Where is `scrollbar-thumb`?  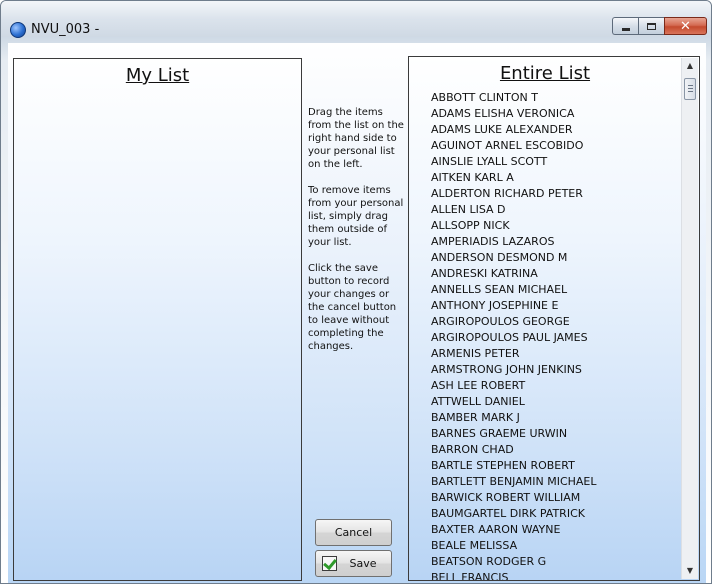 scrollbar-thumb is located at coordinates (690, 89).